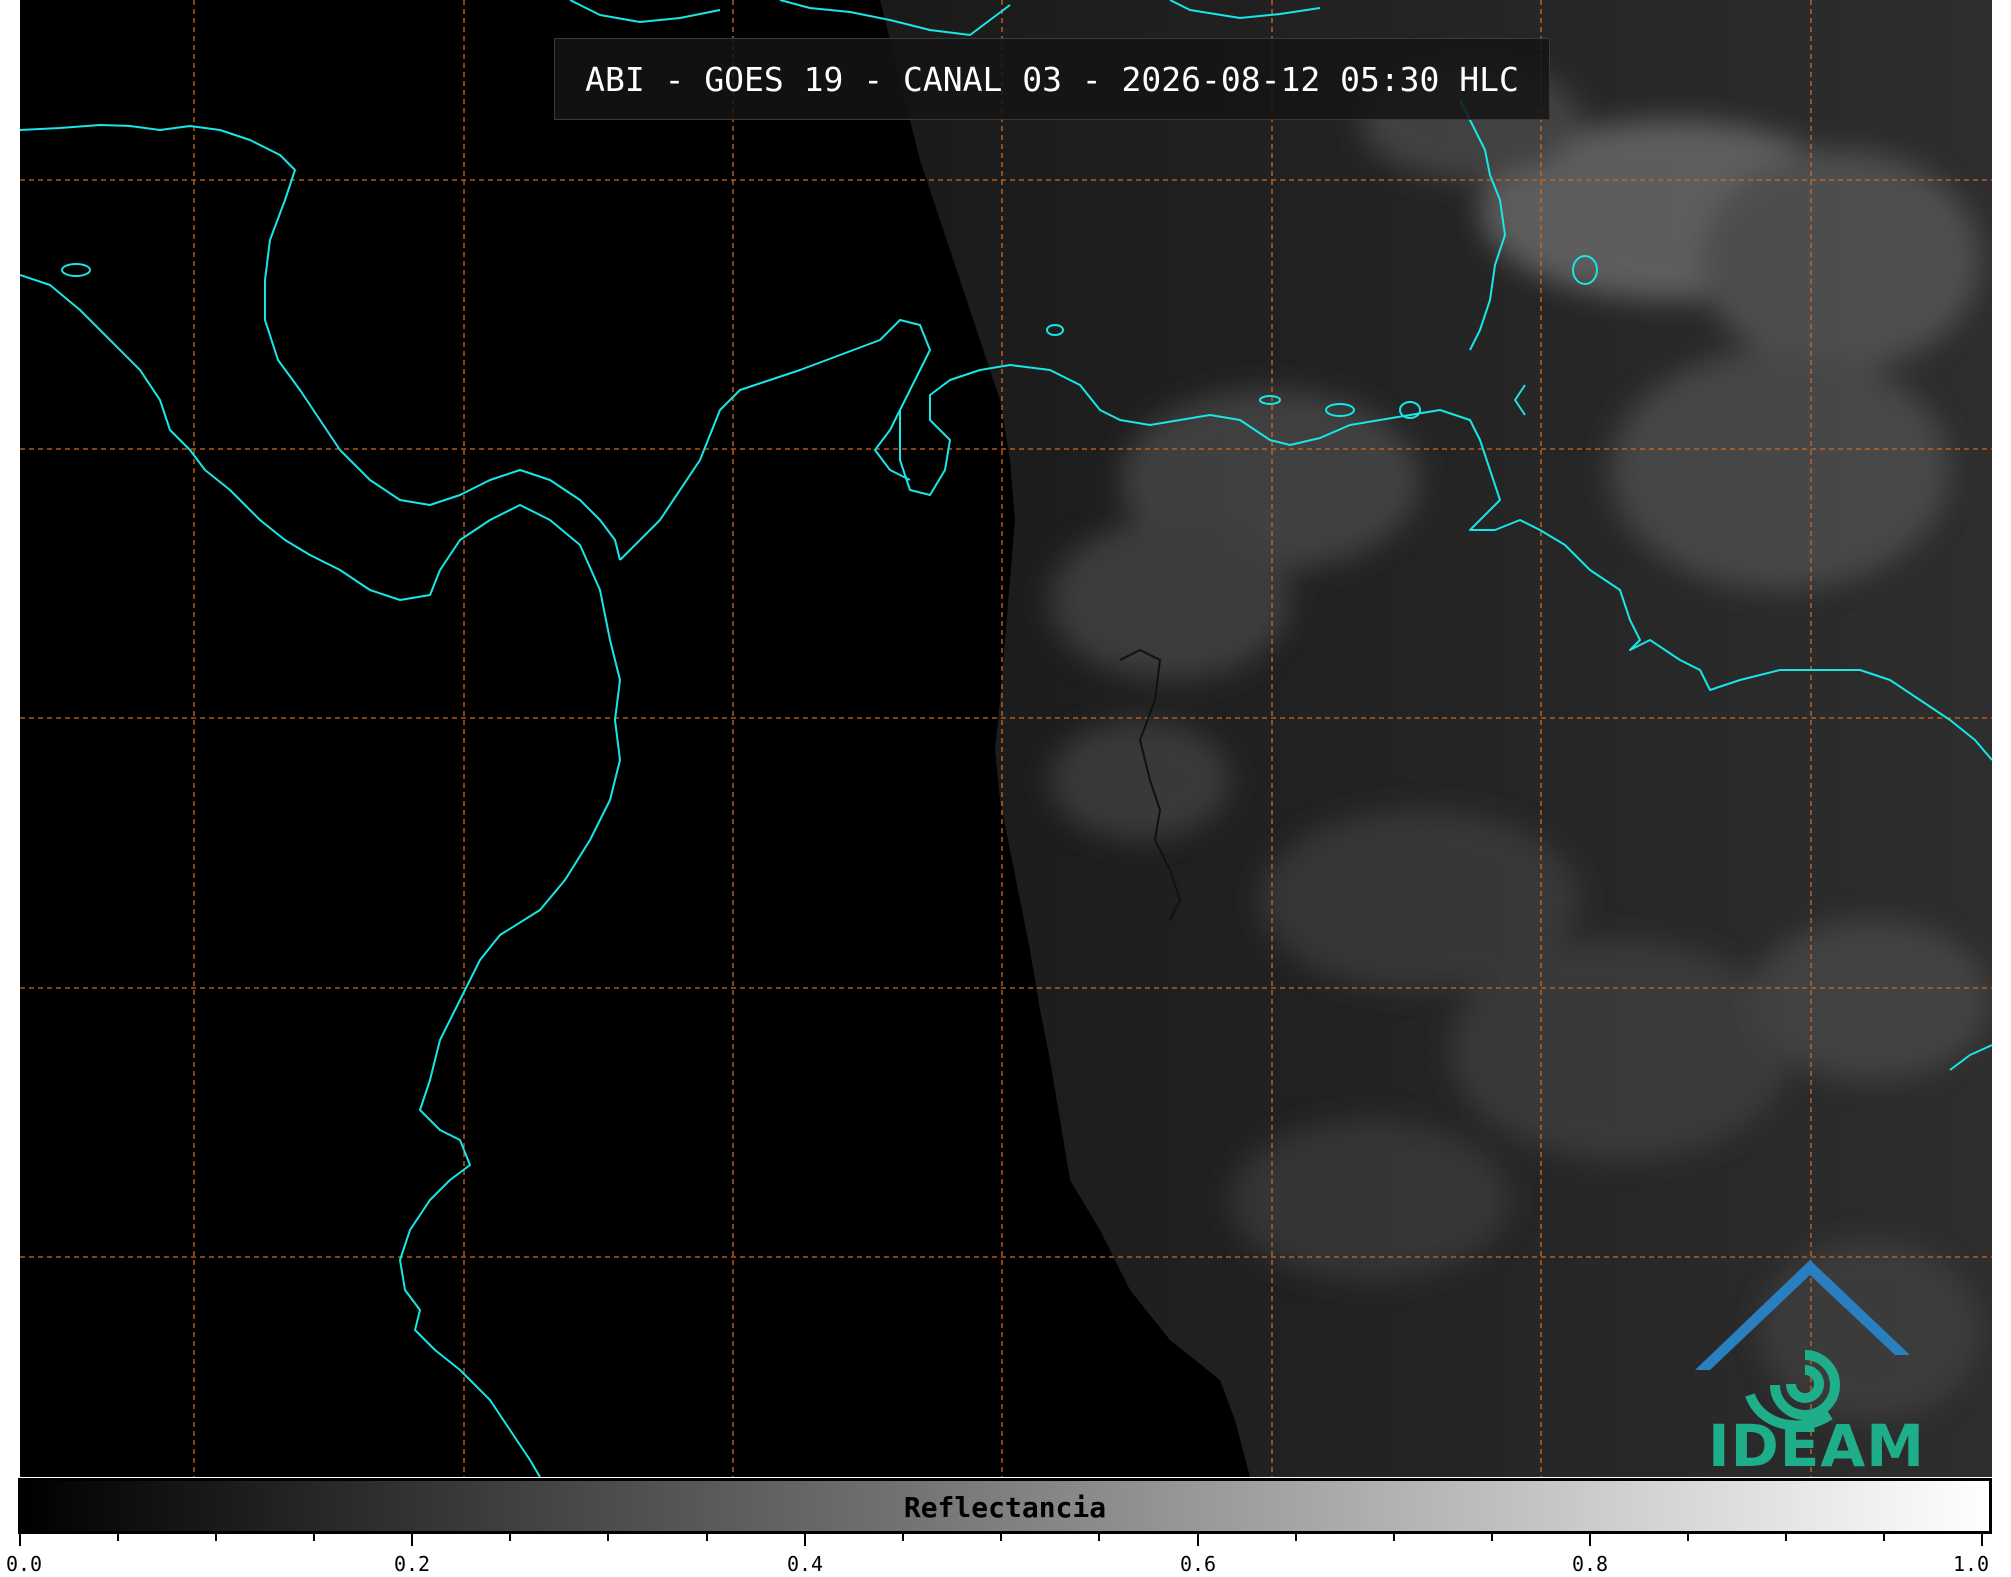 The height and width of the screenshot is (1577, 2011). What do you see at coordinates (999, 1555) in the screenshot?
I see `colorbar-ticks: 0.0 0.2 0.4 0.6 0.8 1.0` at bounding box center [999, 1555].